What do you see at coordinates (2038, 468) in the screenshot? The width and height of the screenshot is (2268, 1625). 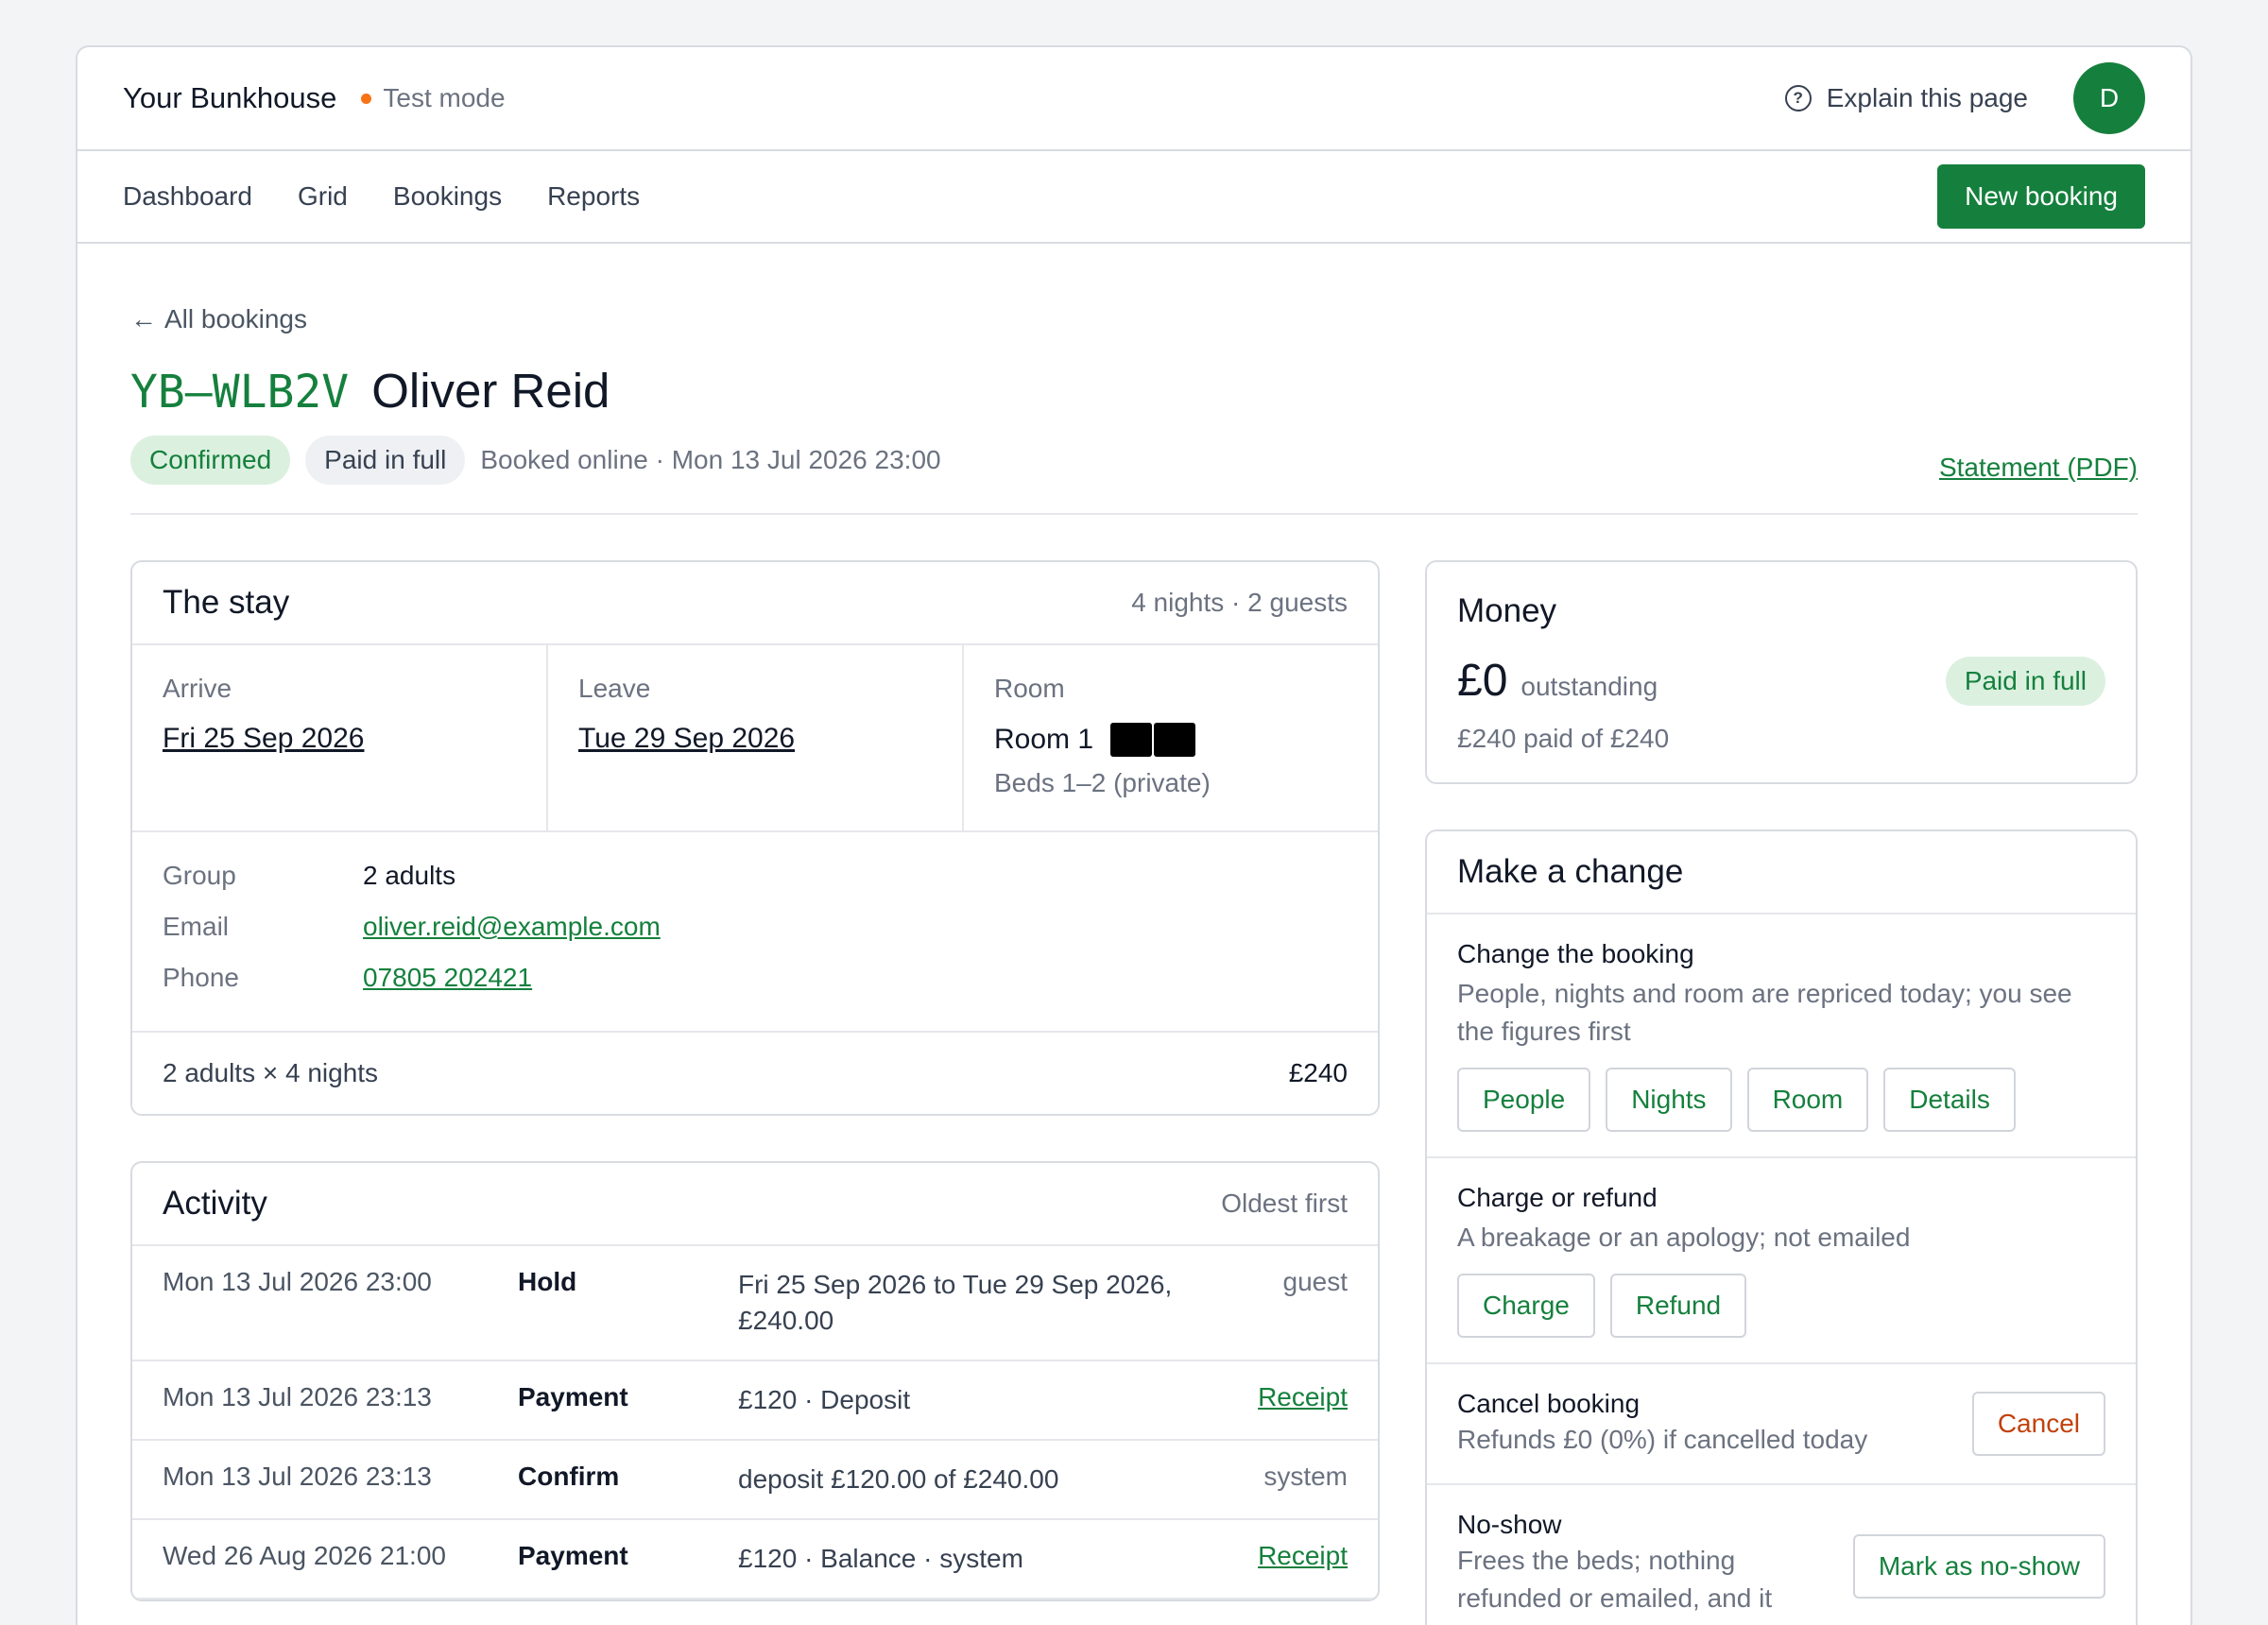 I see `statement-pdf-link: Statement (PDF)` at bounding box center [2038, 468].